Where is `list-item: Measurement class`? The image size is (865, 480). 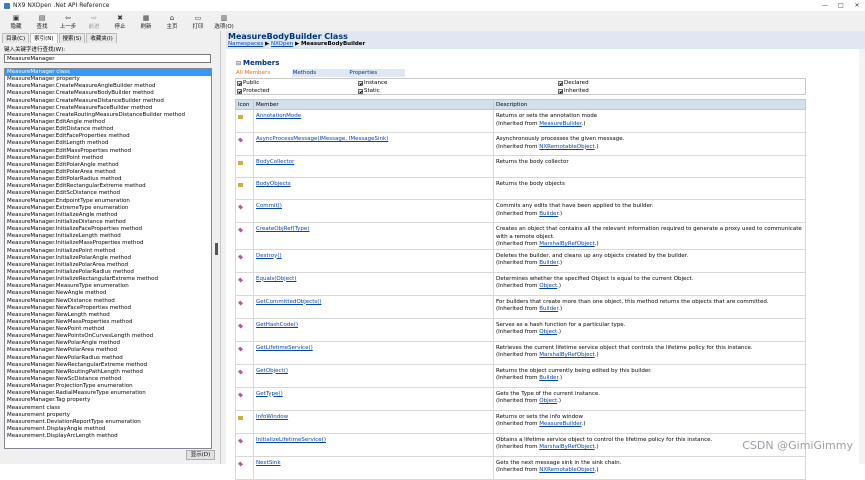
list-item: Measurement class is located at coordinates (108, 408).